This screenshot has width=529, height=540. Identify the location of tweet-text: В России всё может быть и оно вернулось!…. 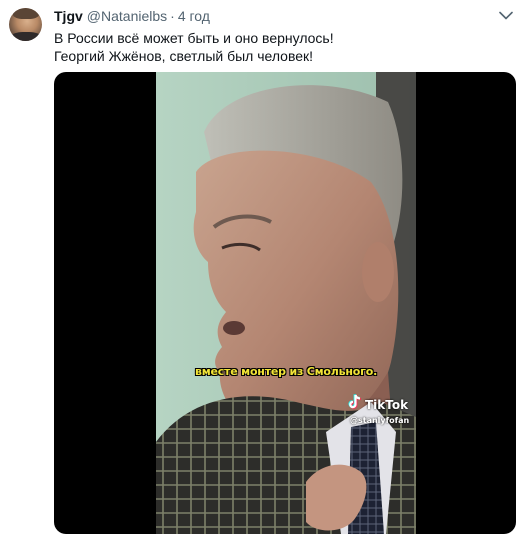
(284, 47).